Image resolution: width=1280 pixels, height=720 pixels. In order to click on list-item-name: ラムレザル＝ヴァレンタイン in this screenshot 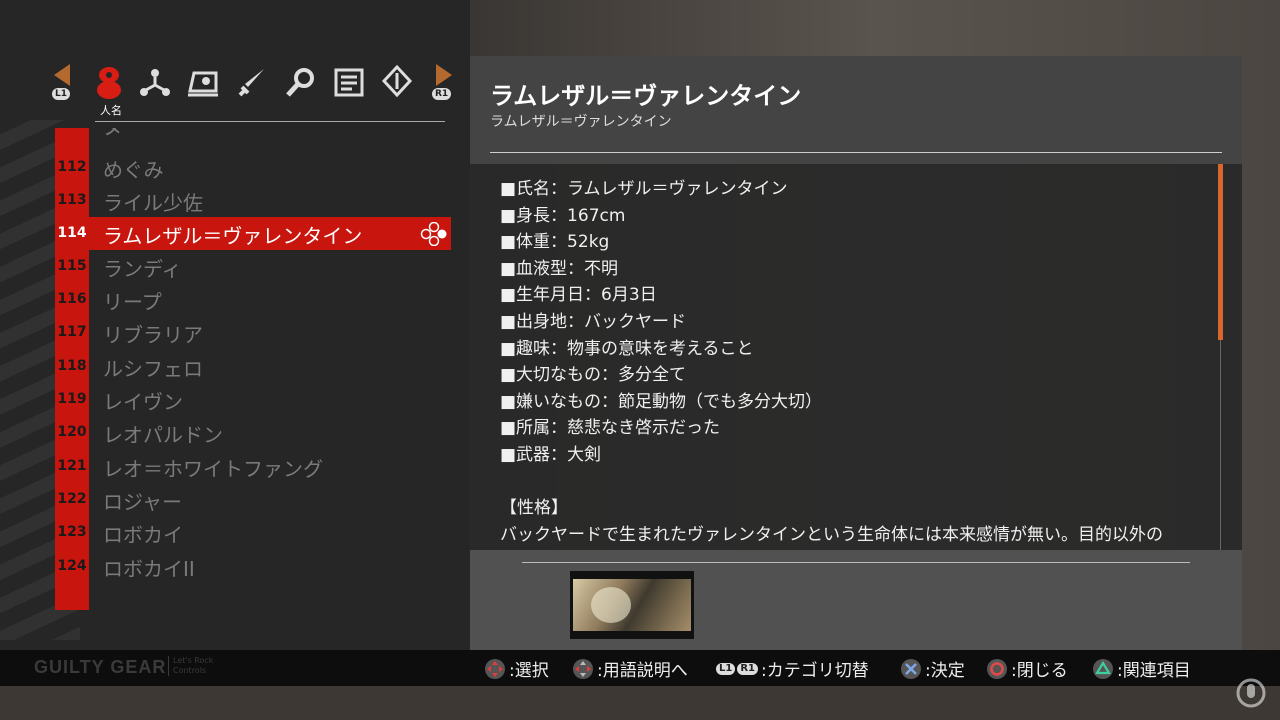, I will do `click(233, 236)`.